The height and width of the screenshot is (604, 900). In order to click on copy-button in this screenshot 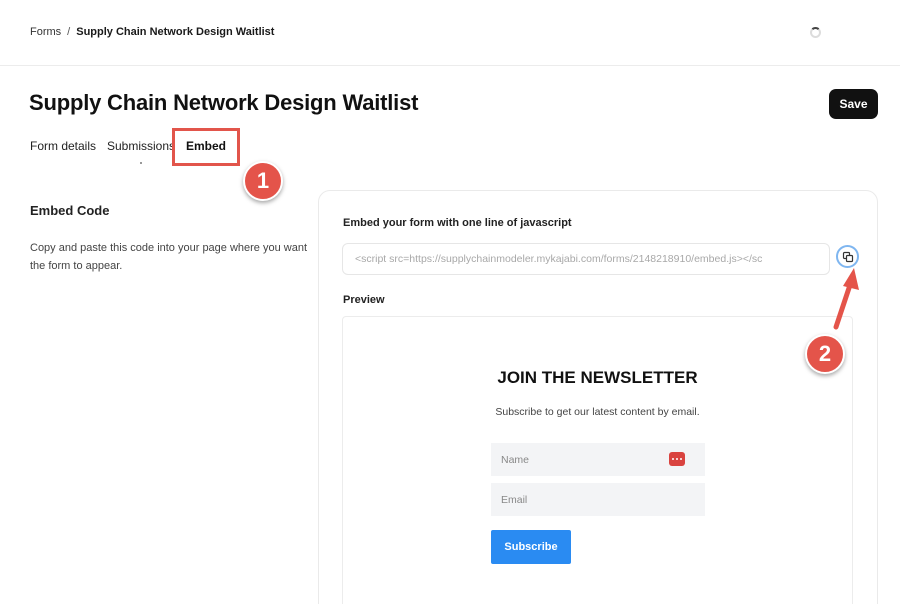, I will do `click(847, 256)`.